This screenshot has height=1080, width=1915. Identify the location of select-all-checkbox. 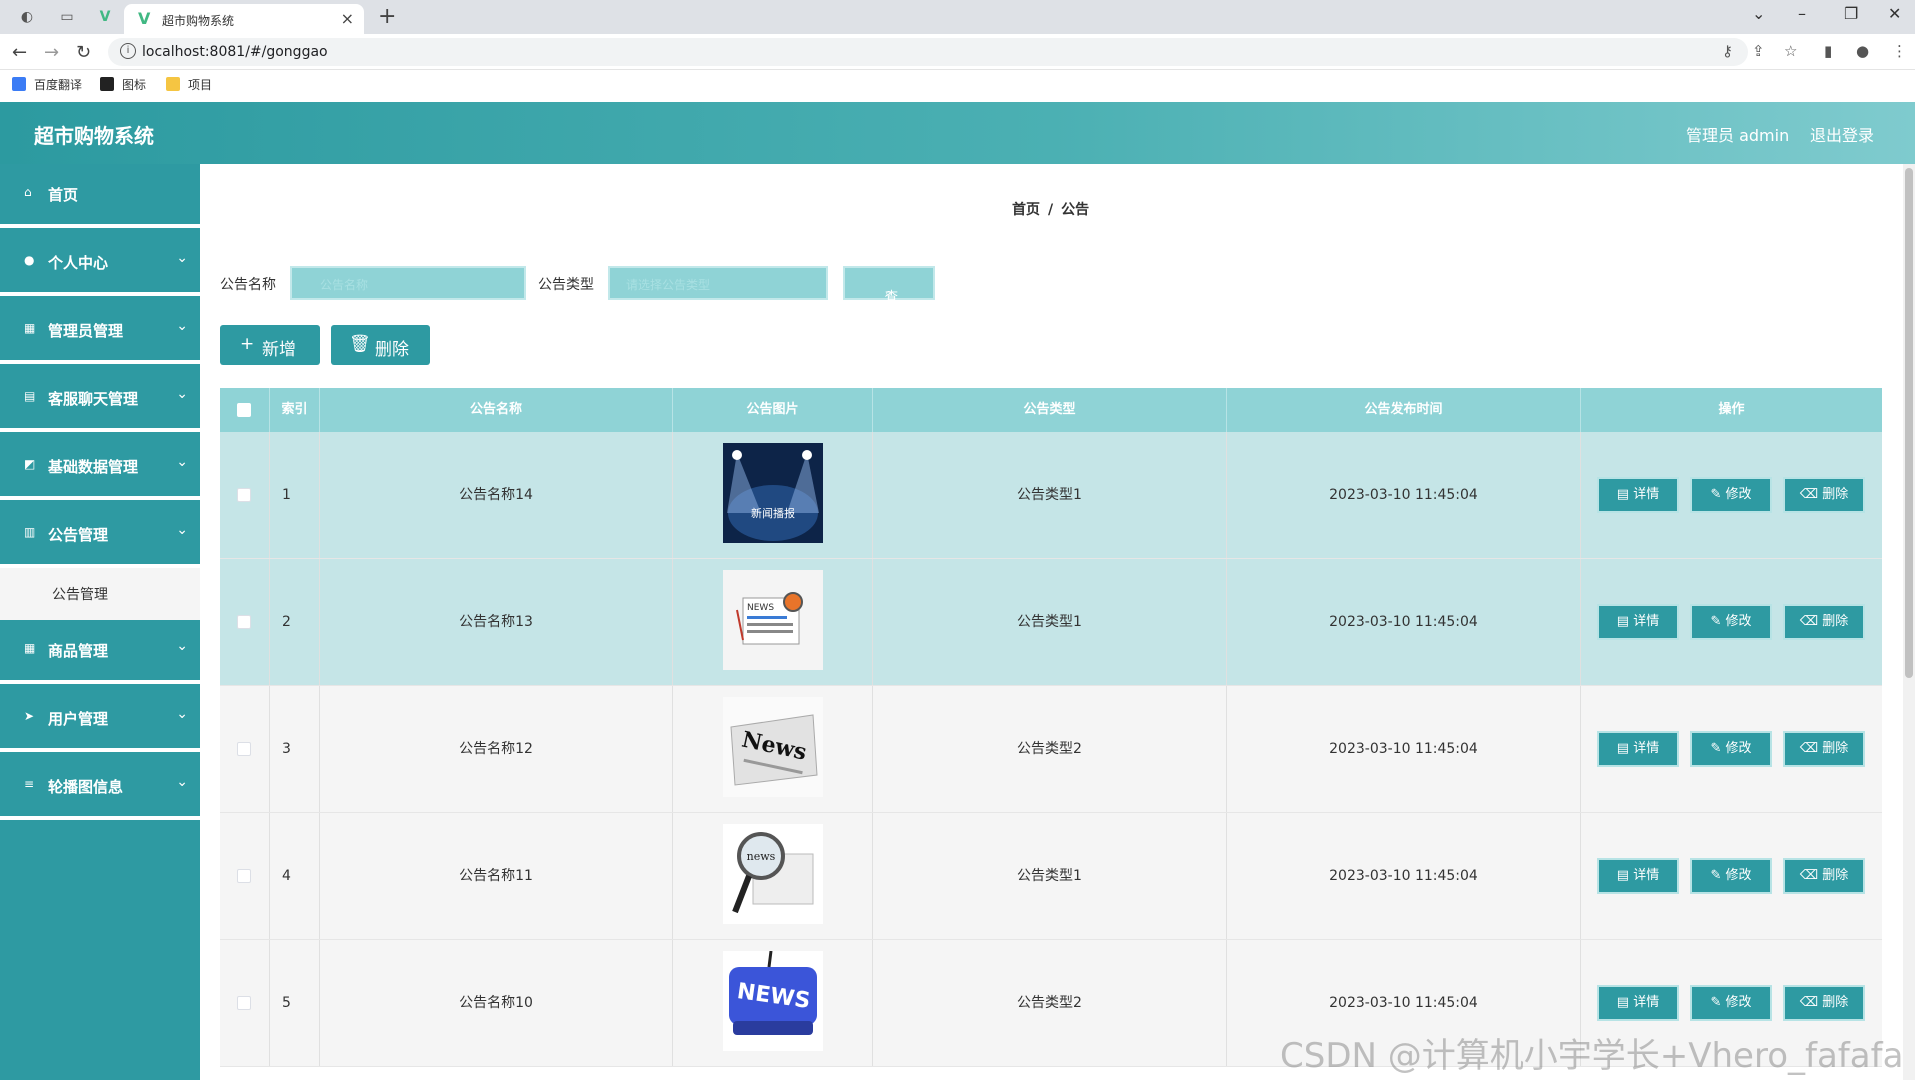
(244, 410).